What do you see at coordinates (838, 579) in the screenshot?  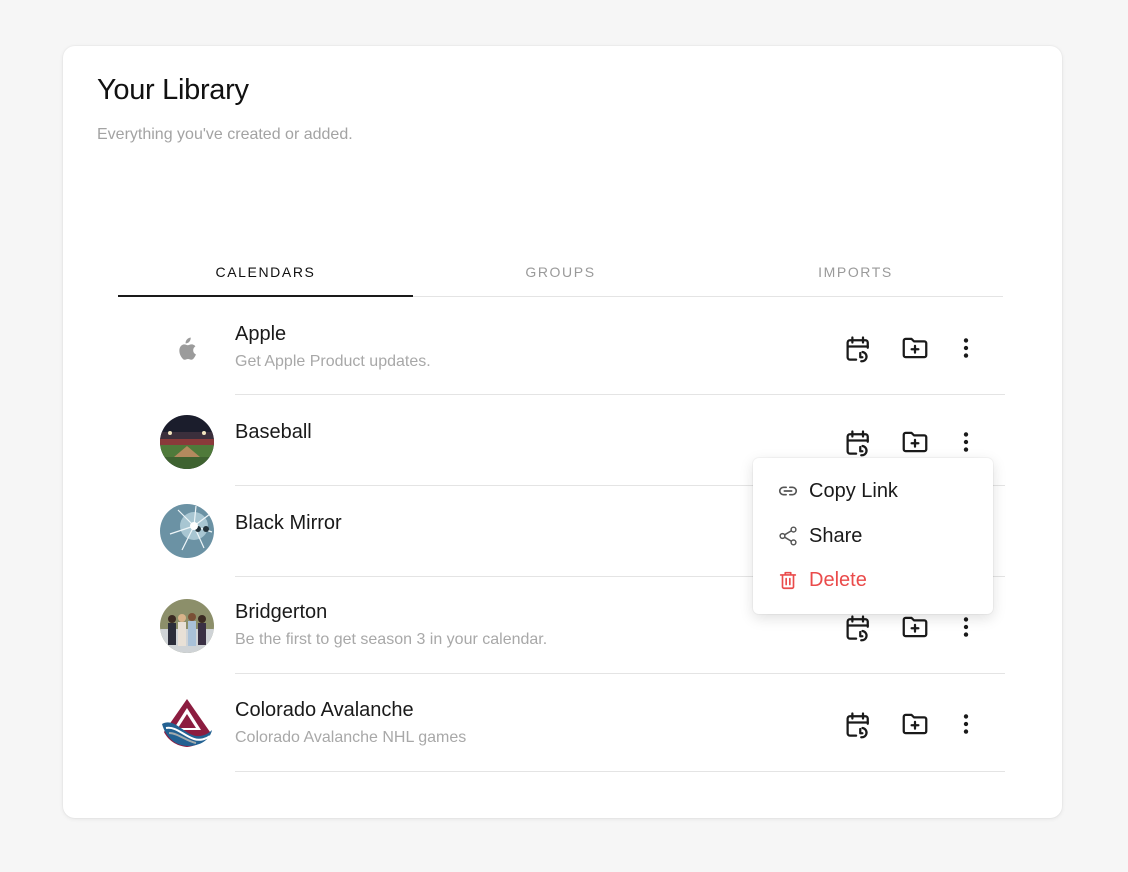 I see `menu-item-label: Delete` at bounding box center [838, 579].